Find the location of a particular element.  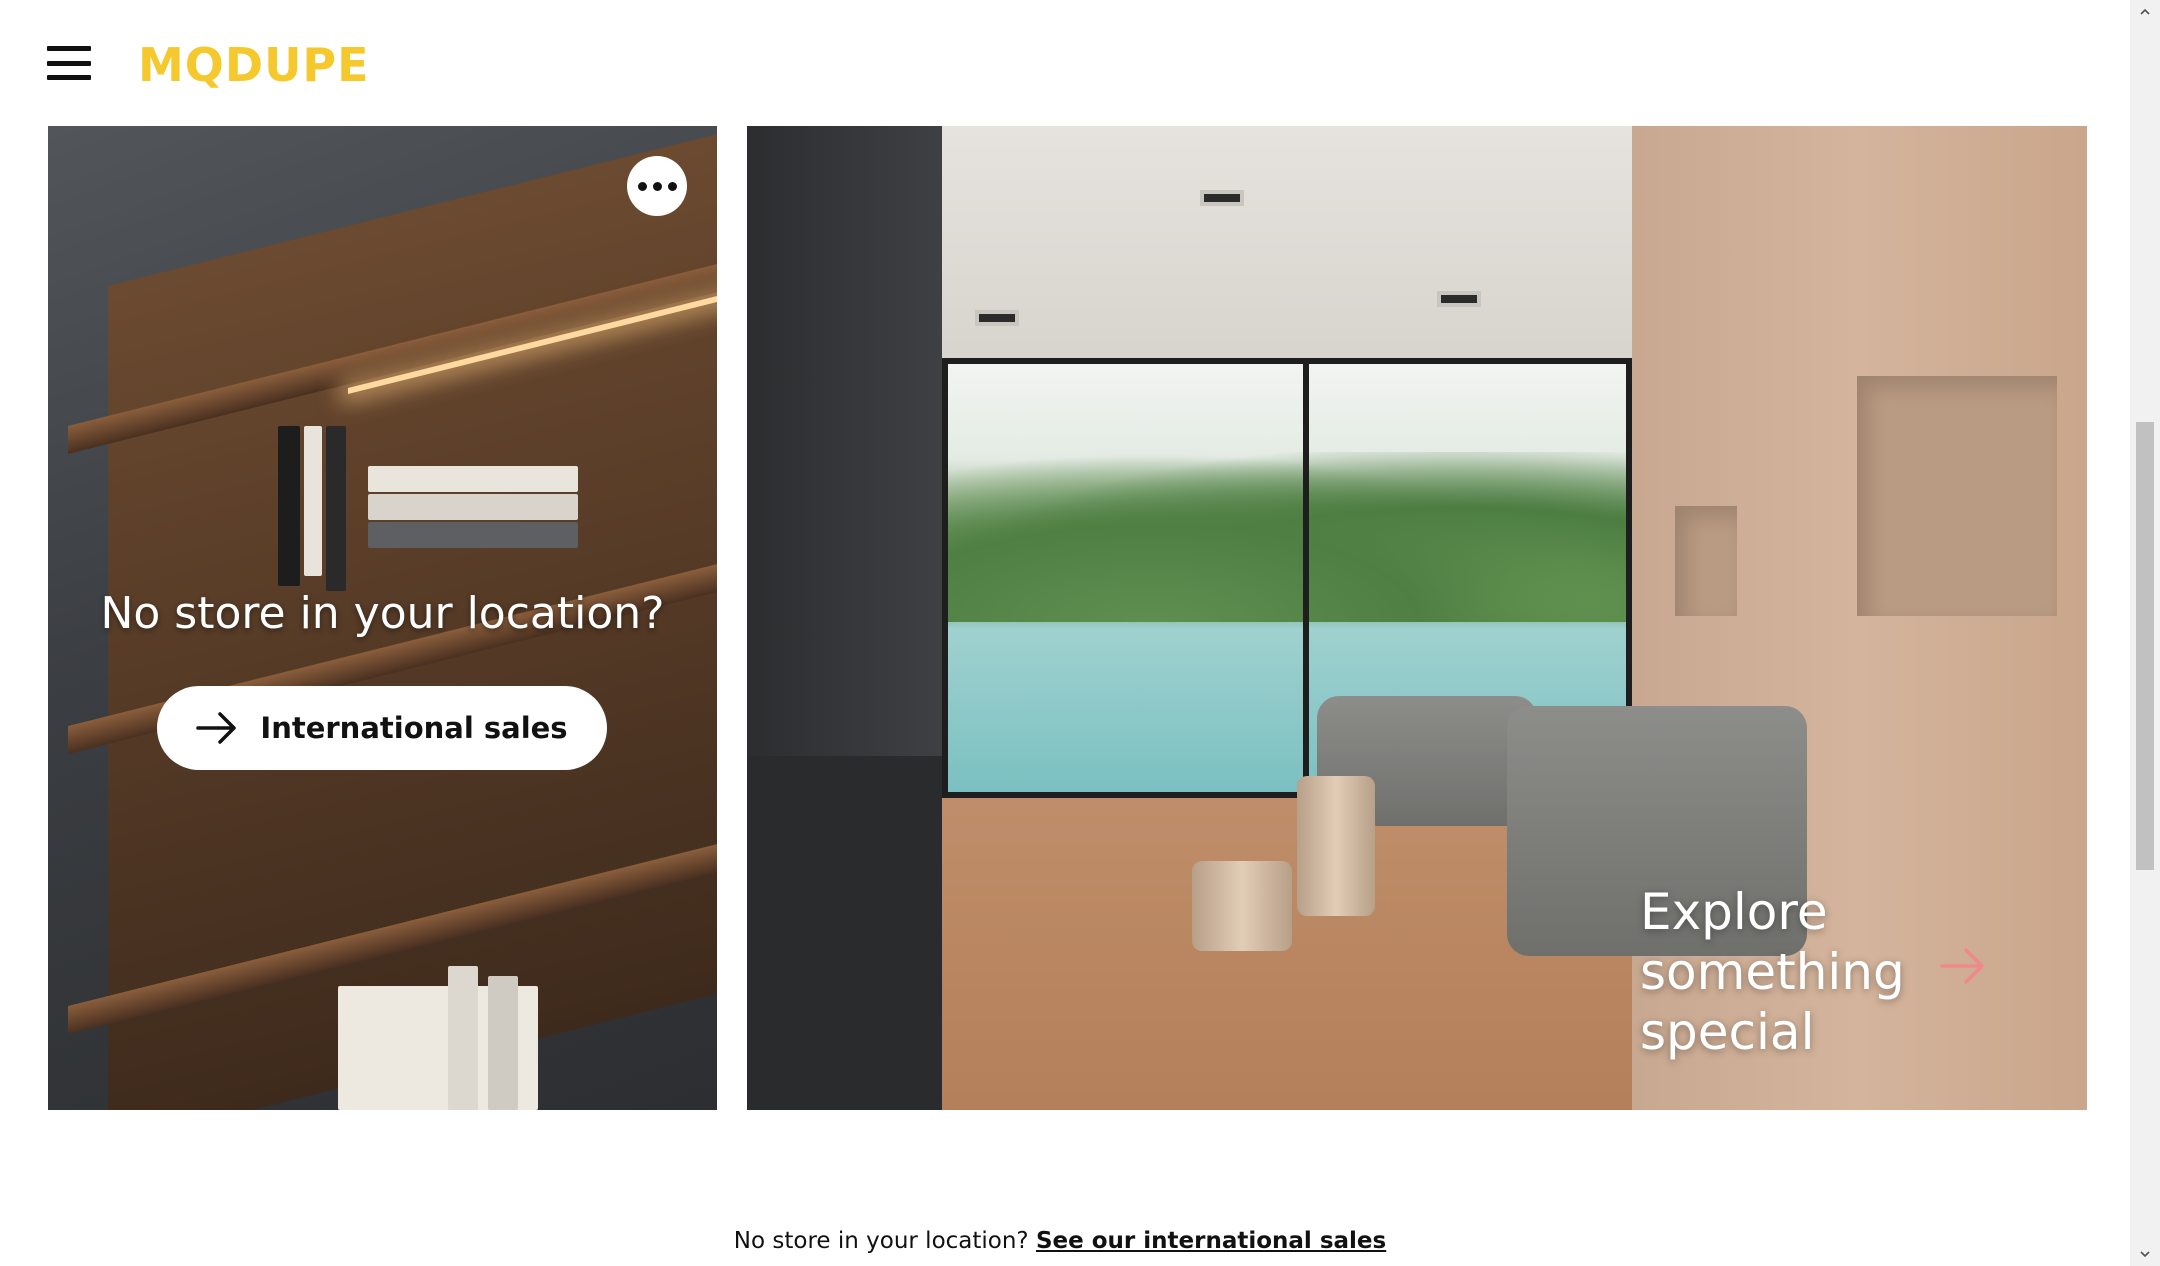

international-sales-button: International sales is located at coordinates (382, 728).